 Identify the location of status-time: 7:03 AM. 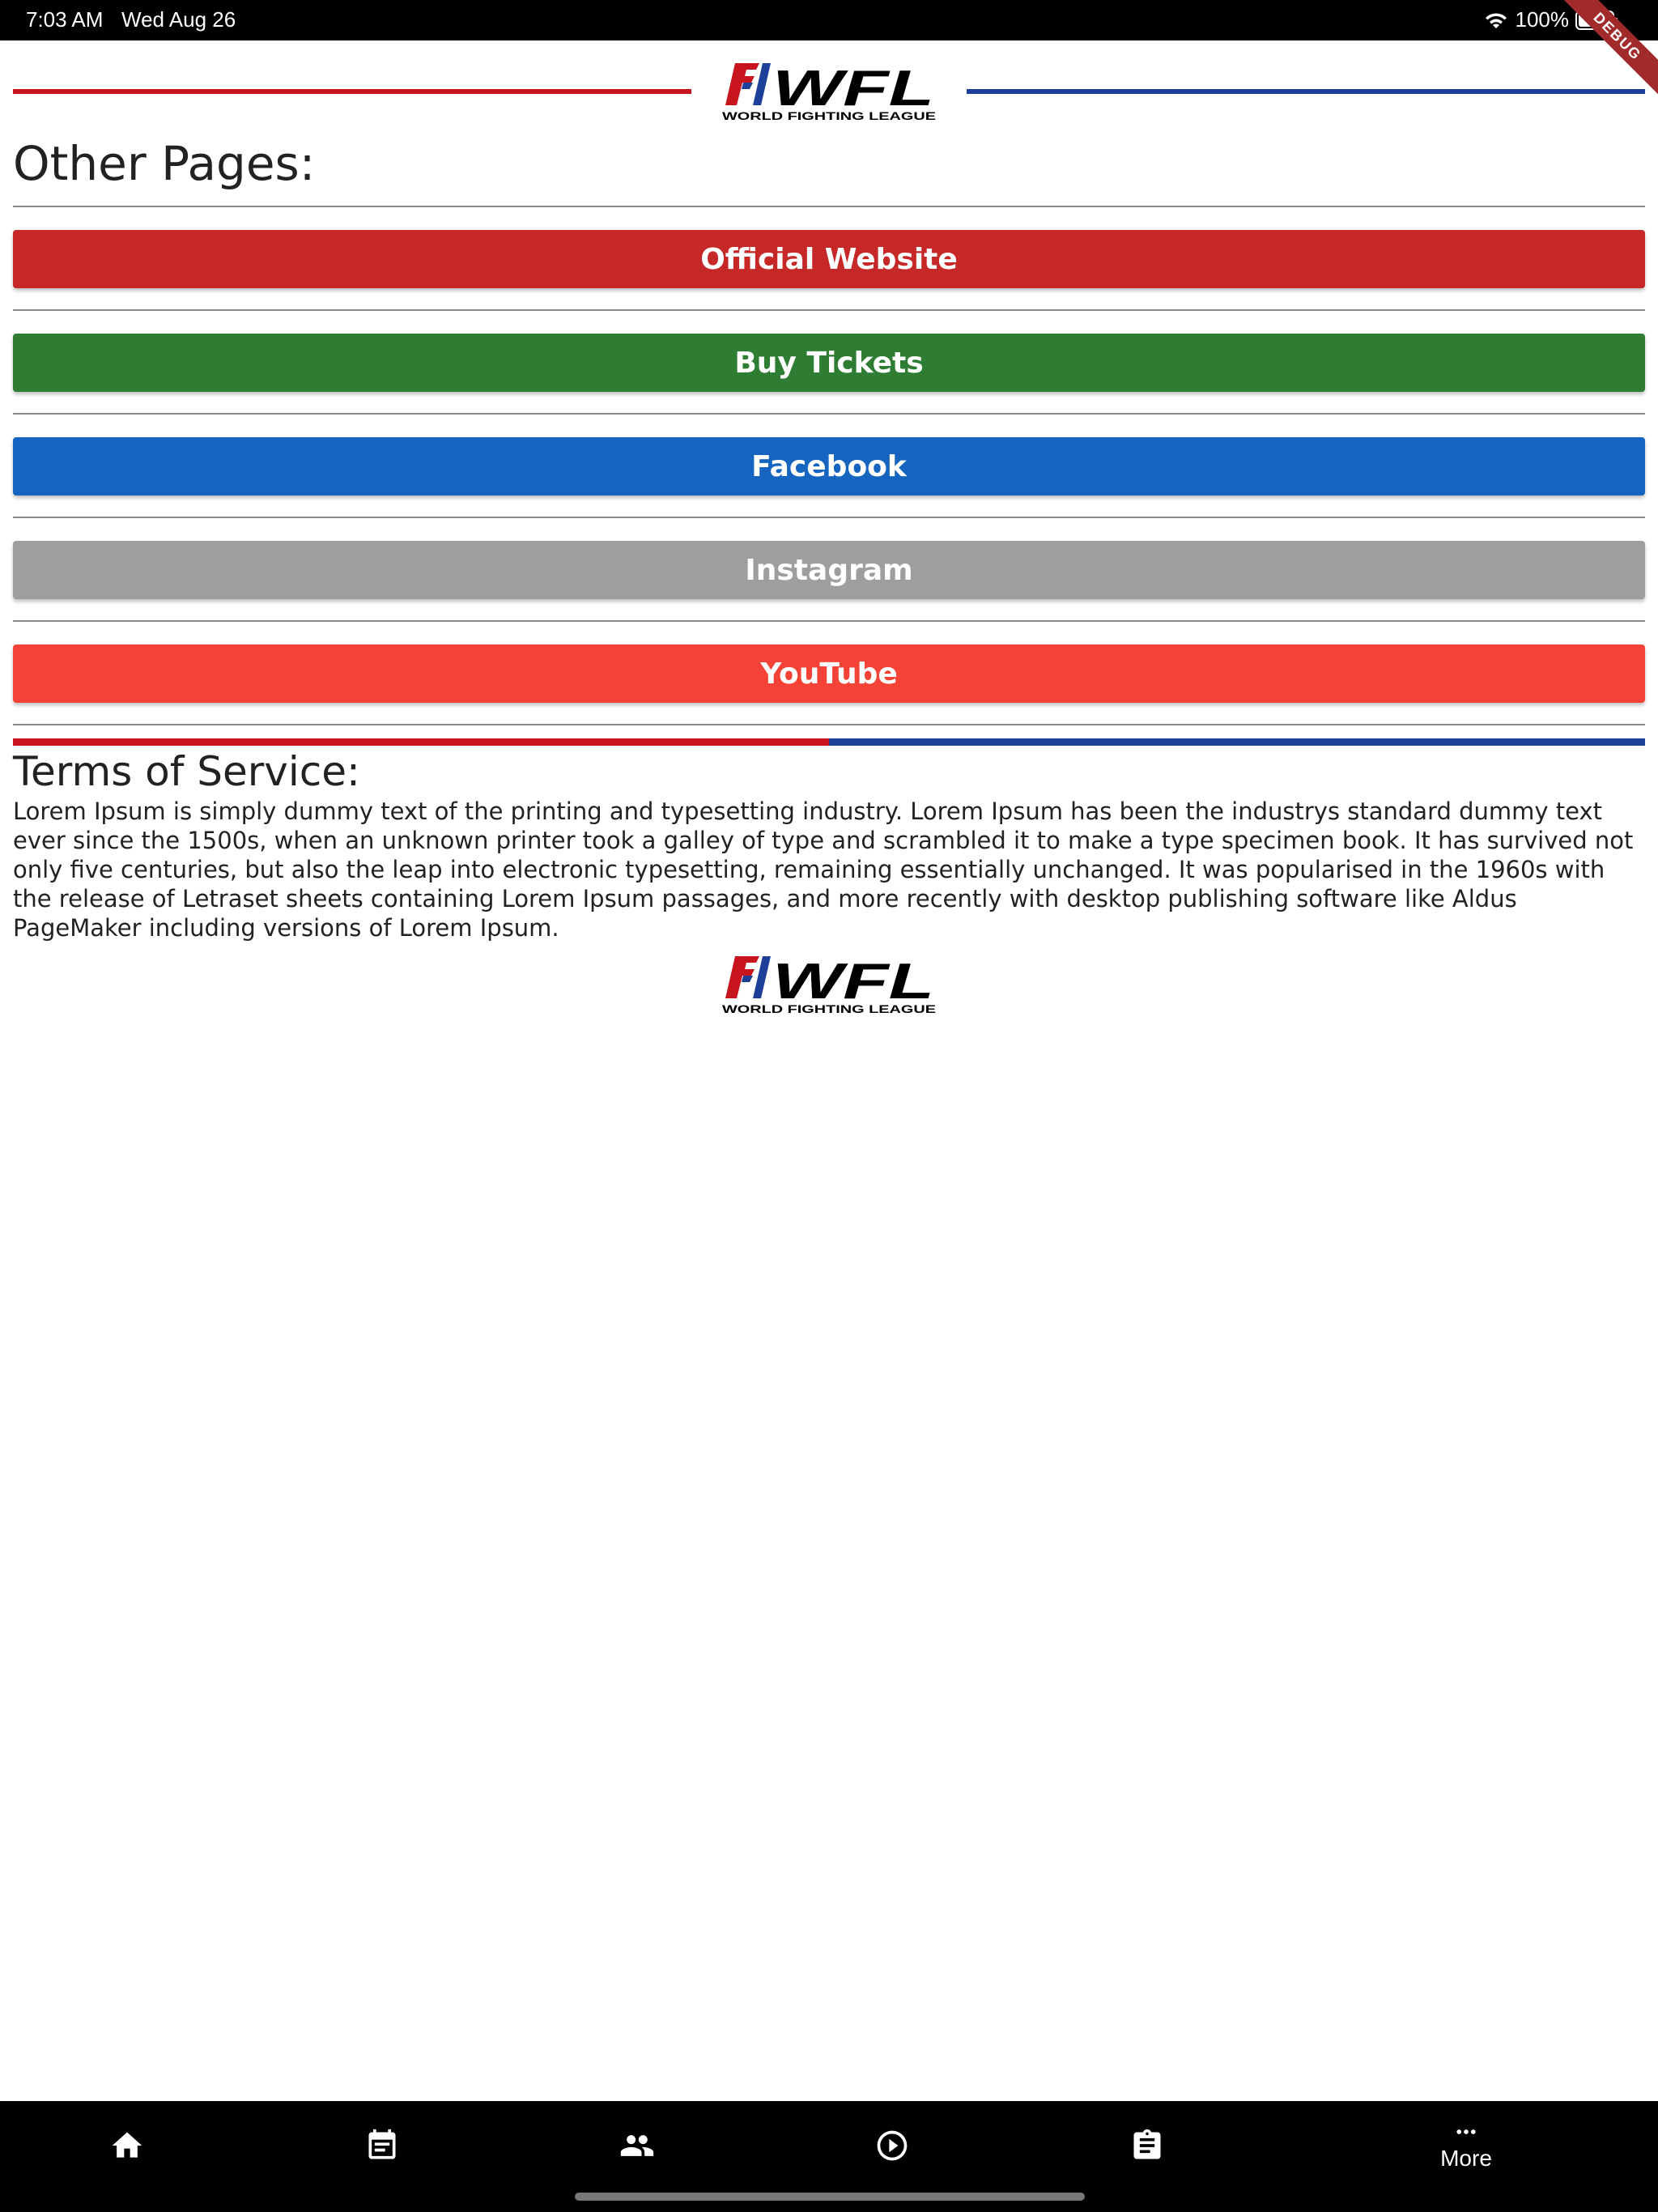
(65, 19).